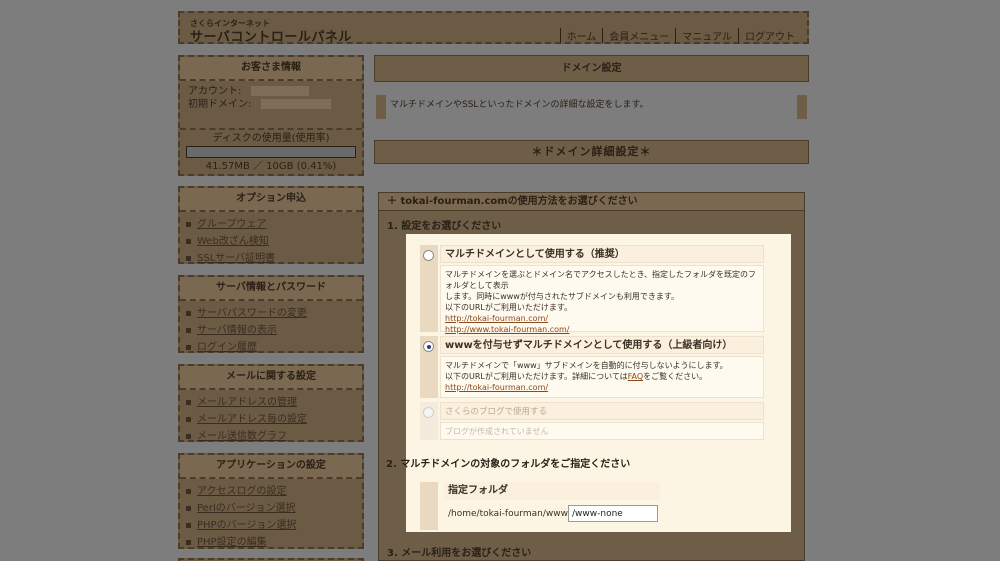 This screenshot has height=561, width=1000. What do you see at coordinates (227, 347) in the screenshot?
I see `sidebar-link-login-history: ログイン履歴` at bounding box center [227, 347].